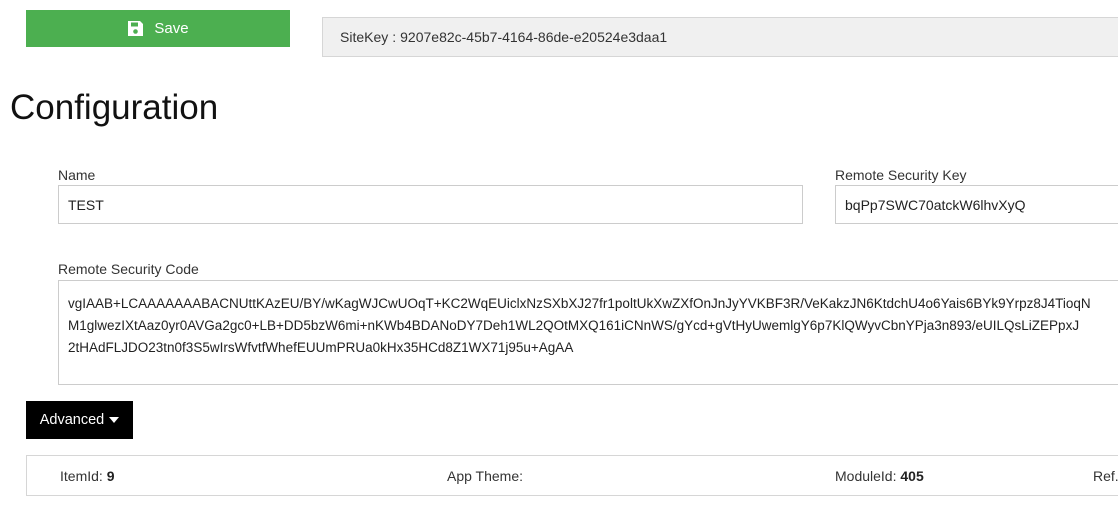  Describe the element at coordinates (77, 175) in the screenshot. I see `name-label: Name` at that location.